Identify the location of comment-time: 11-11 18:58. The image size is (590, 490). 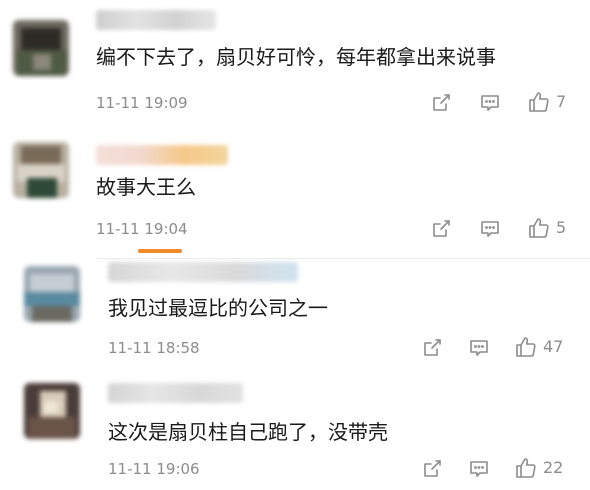
(154, 348).